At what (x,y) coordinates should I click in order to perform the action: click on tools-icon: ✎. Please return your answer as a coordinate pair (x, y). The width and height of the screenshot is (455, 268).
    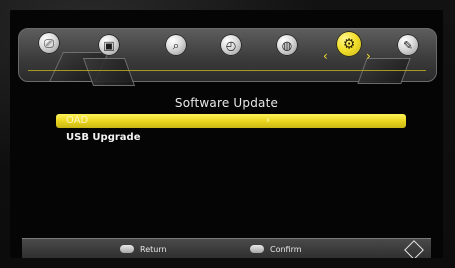
    Looking at the image, I should click on (408, 45).